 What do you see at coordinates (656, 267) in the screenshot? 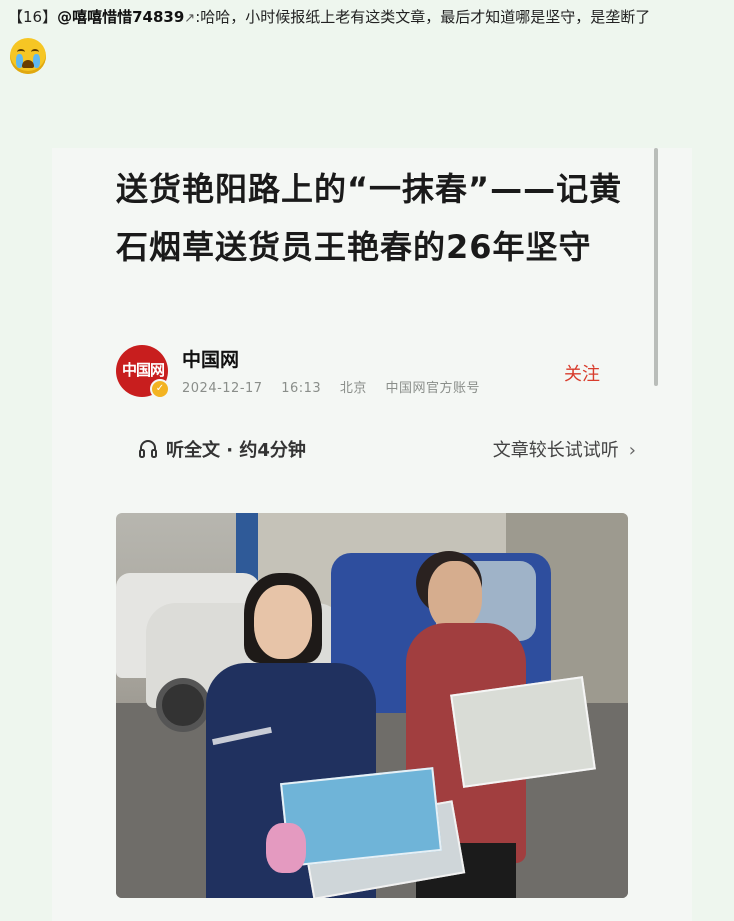
I see `scrollbar` at bounding box center [656, 267].